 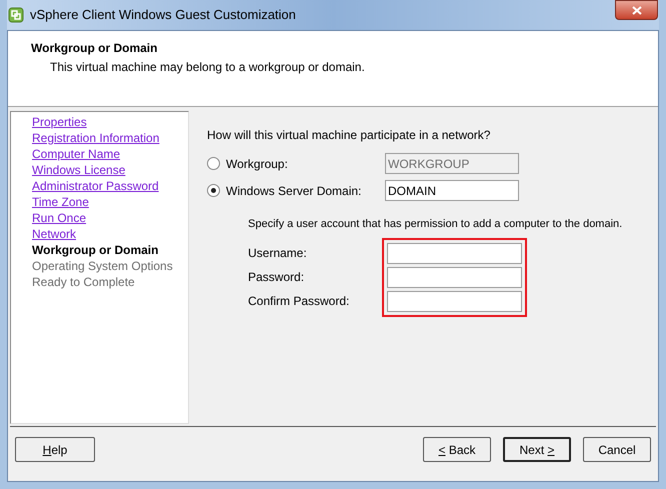 What do you see at coordinates (59, 218) in the screenshot?
I see `step-item: Run Once` at bounding box center [59, 218].